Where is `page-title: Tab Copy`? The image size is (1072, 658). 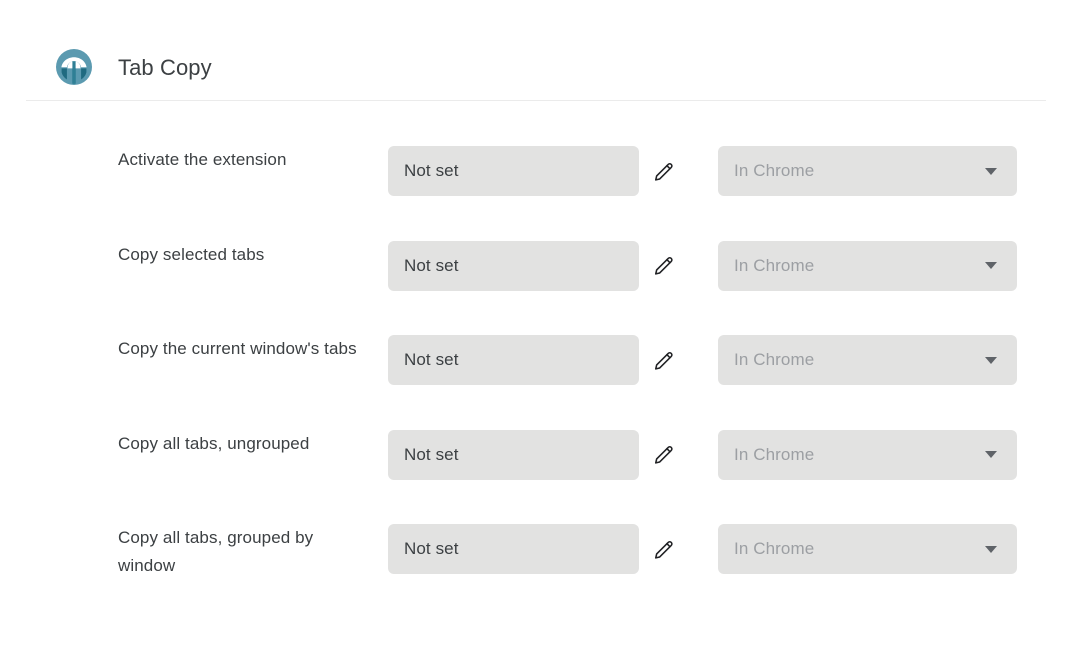
page-title: Tab Copy is located at coordinates (165, 67).